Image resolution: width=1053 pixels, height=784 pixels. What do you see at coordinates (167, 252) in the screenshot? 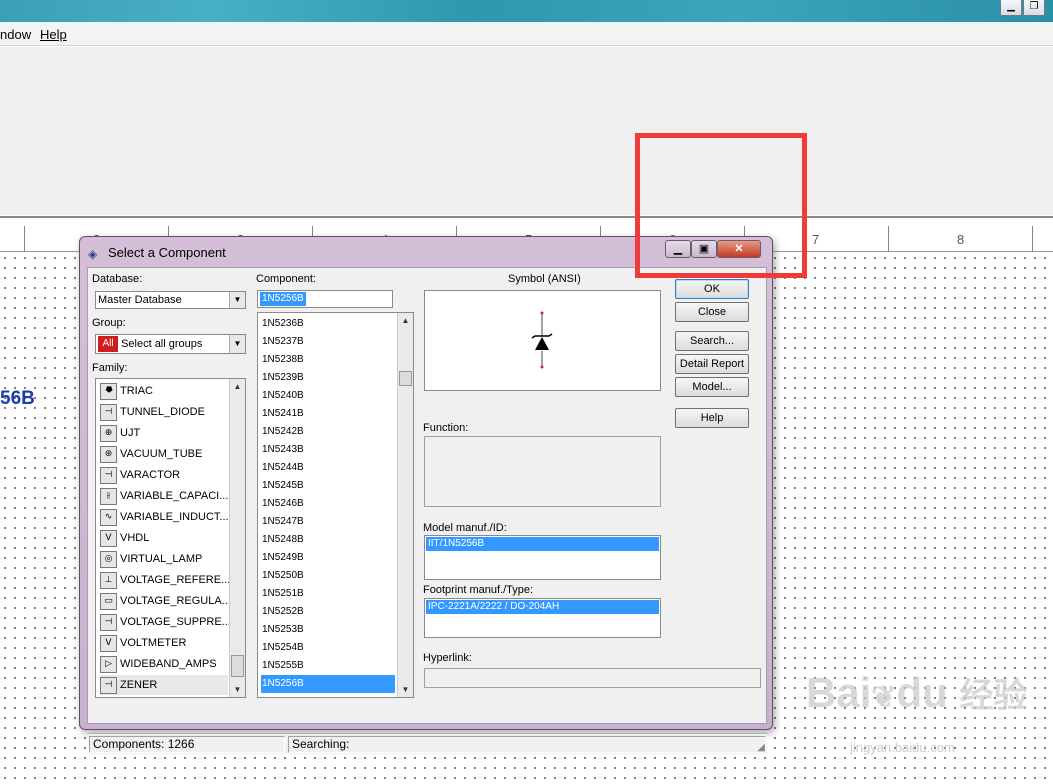
I see `dialog-title: Select a Component` at bounding box center [167, 252].